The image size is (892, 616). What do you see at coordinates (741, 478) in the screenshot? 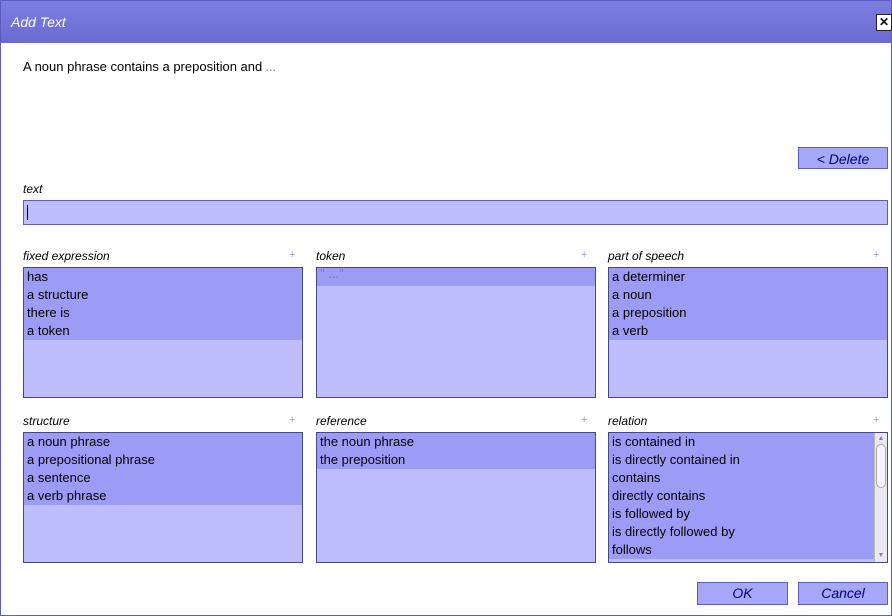
I see `list-item: contains` at bounding box center [741, 478].